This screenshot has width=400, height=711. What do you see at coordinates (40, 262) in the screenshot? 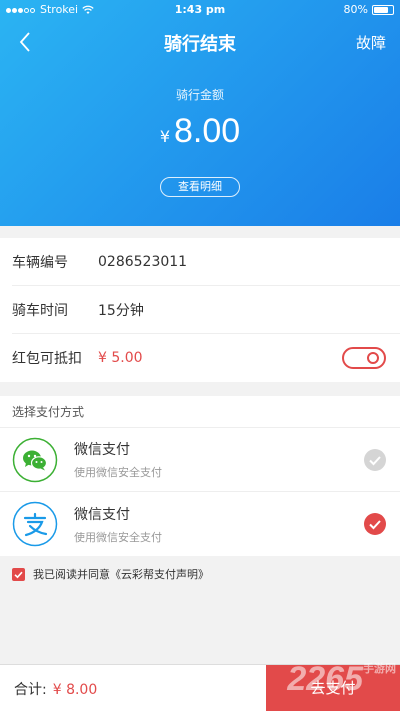
I see `row-label: 车辆编号` at bounding box center [40, 262].